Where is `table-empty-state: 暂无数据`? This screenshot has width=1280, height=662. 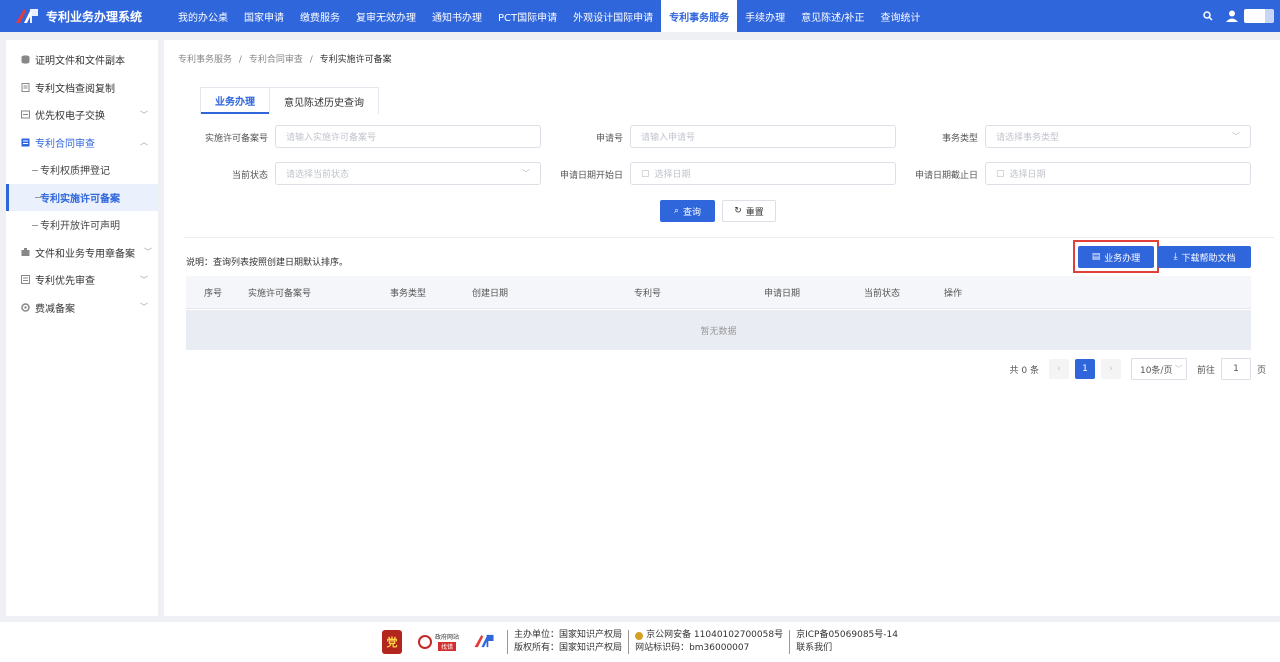
table-empty-state: 暂无数据 is located at coordinates (718, 330).